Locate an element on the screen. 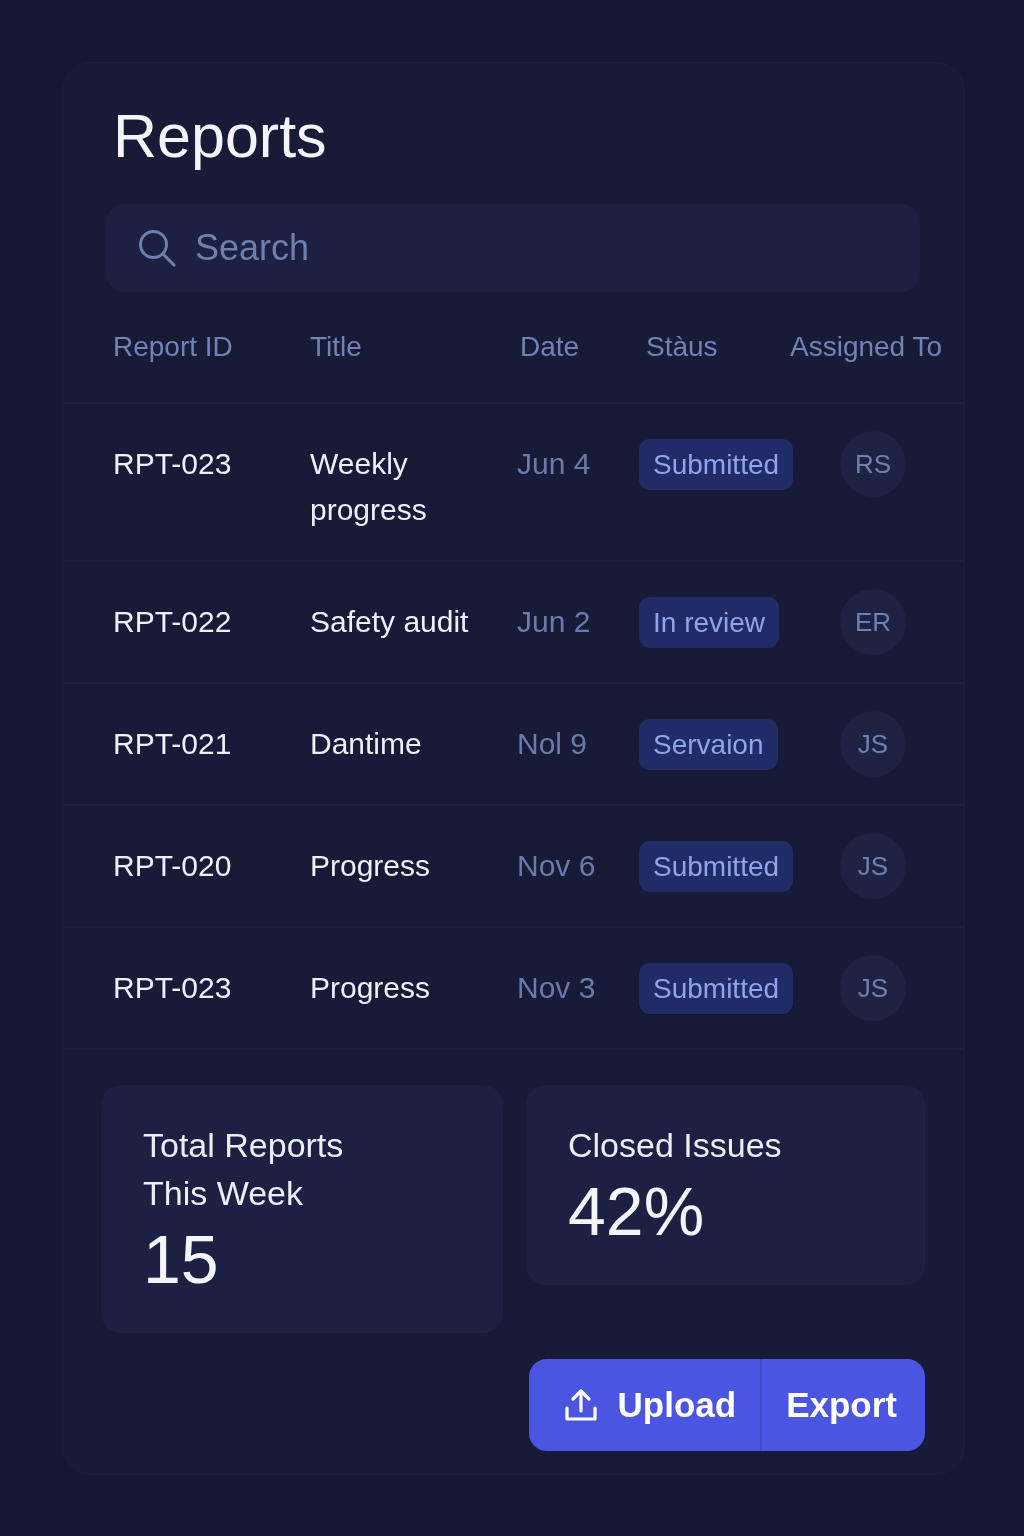 The image size is (1024, 1536). search-icon is located at coordinates (157, 248).